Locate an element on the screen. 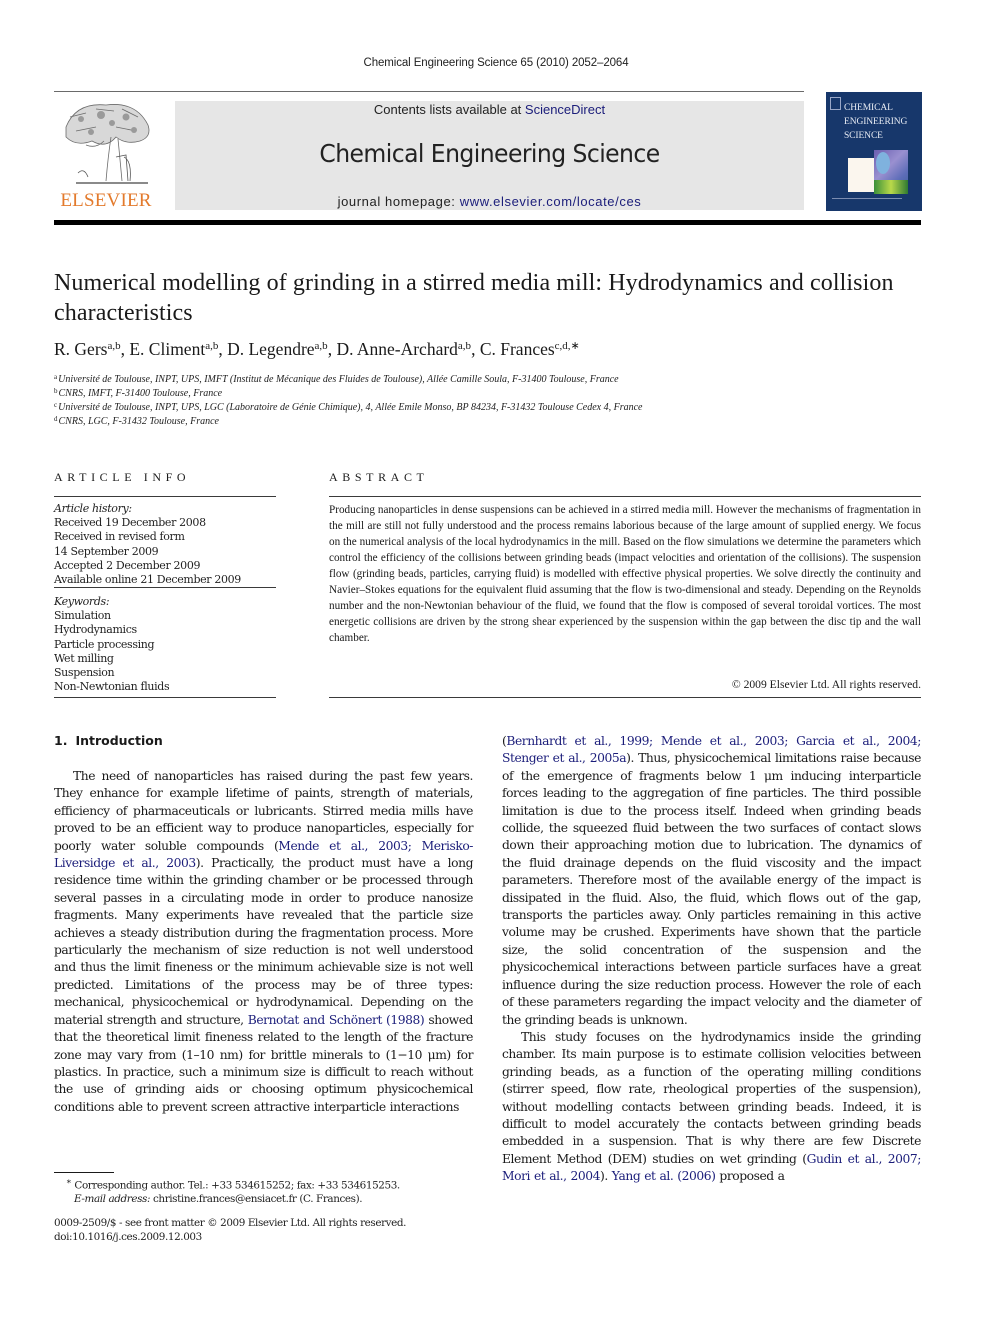 This screenshot has width=992, height=1323. elsevier-logo: ELSEVIER is located at coordinates (106, 154).